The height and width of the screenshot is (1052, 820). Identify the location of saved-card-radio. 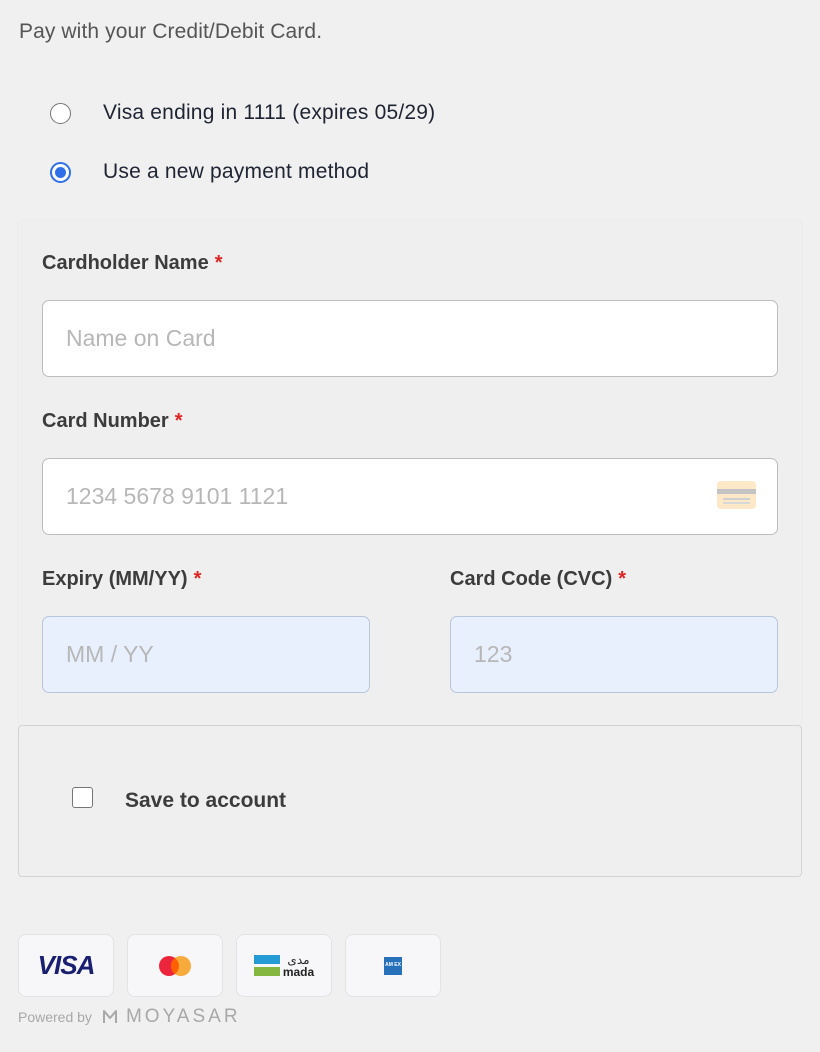
(60, 113).